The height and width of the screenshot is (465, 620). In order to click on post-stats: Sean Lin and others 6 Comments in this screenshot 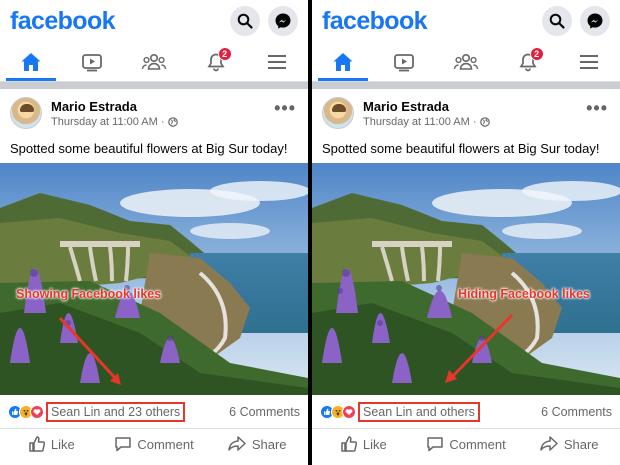, I will do `click(466, 411)`.